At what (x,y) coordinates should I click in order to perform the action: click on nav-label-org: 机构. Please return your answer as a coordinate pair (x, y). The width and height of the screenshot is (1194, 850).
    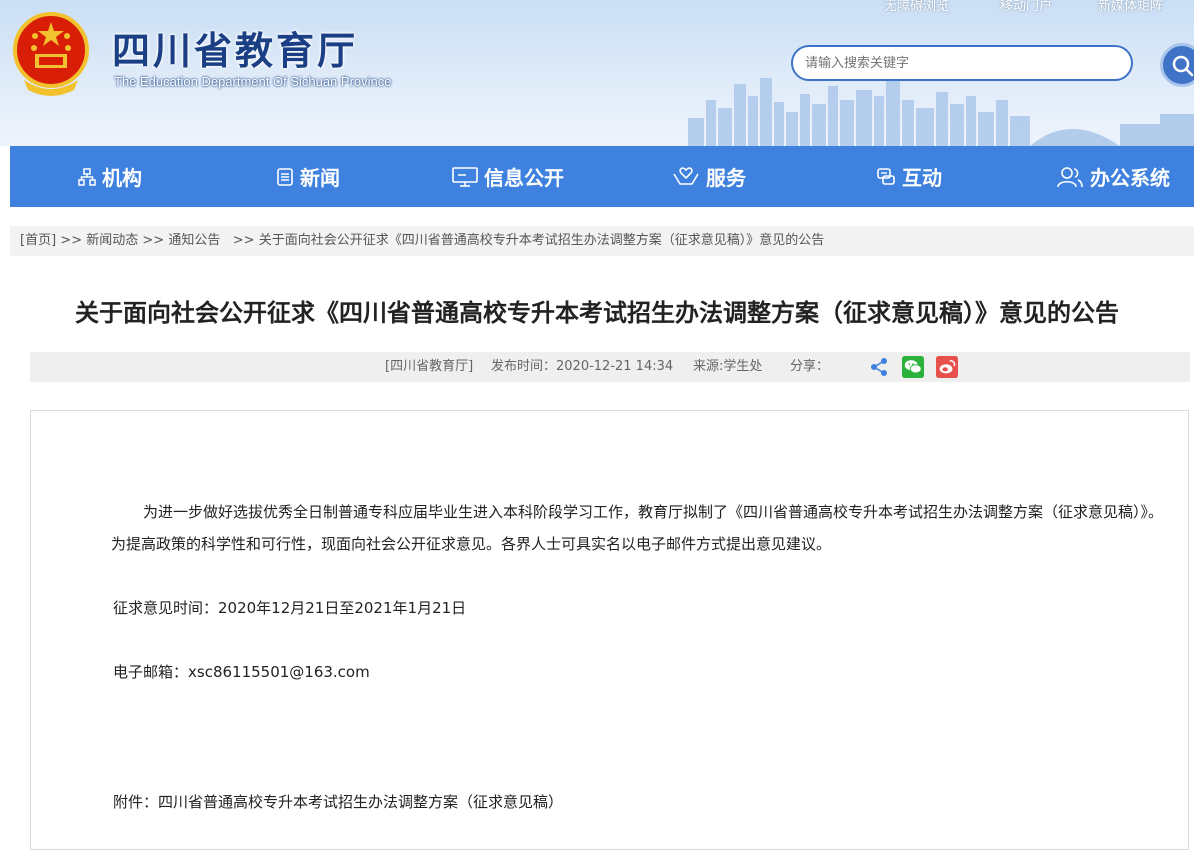
    Looking at the image, I should click on (122, 178).